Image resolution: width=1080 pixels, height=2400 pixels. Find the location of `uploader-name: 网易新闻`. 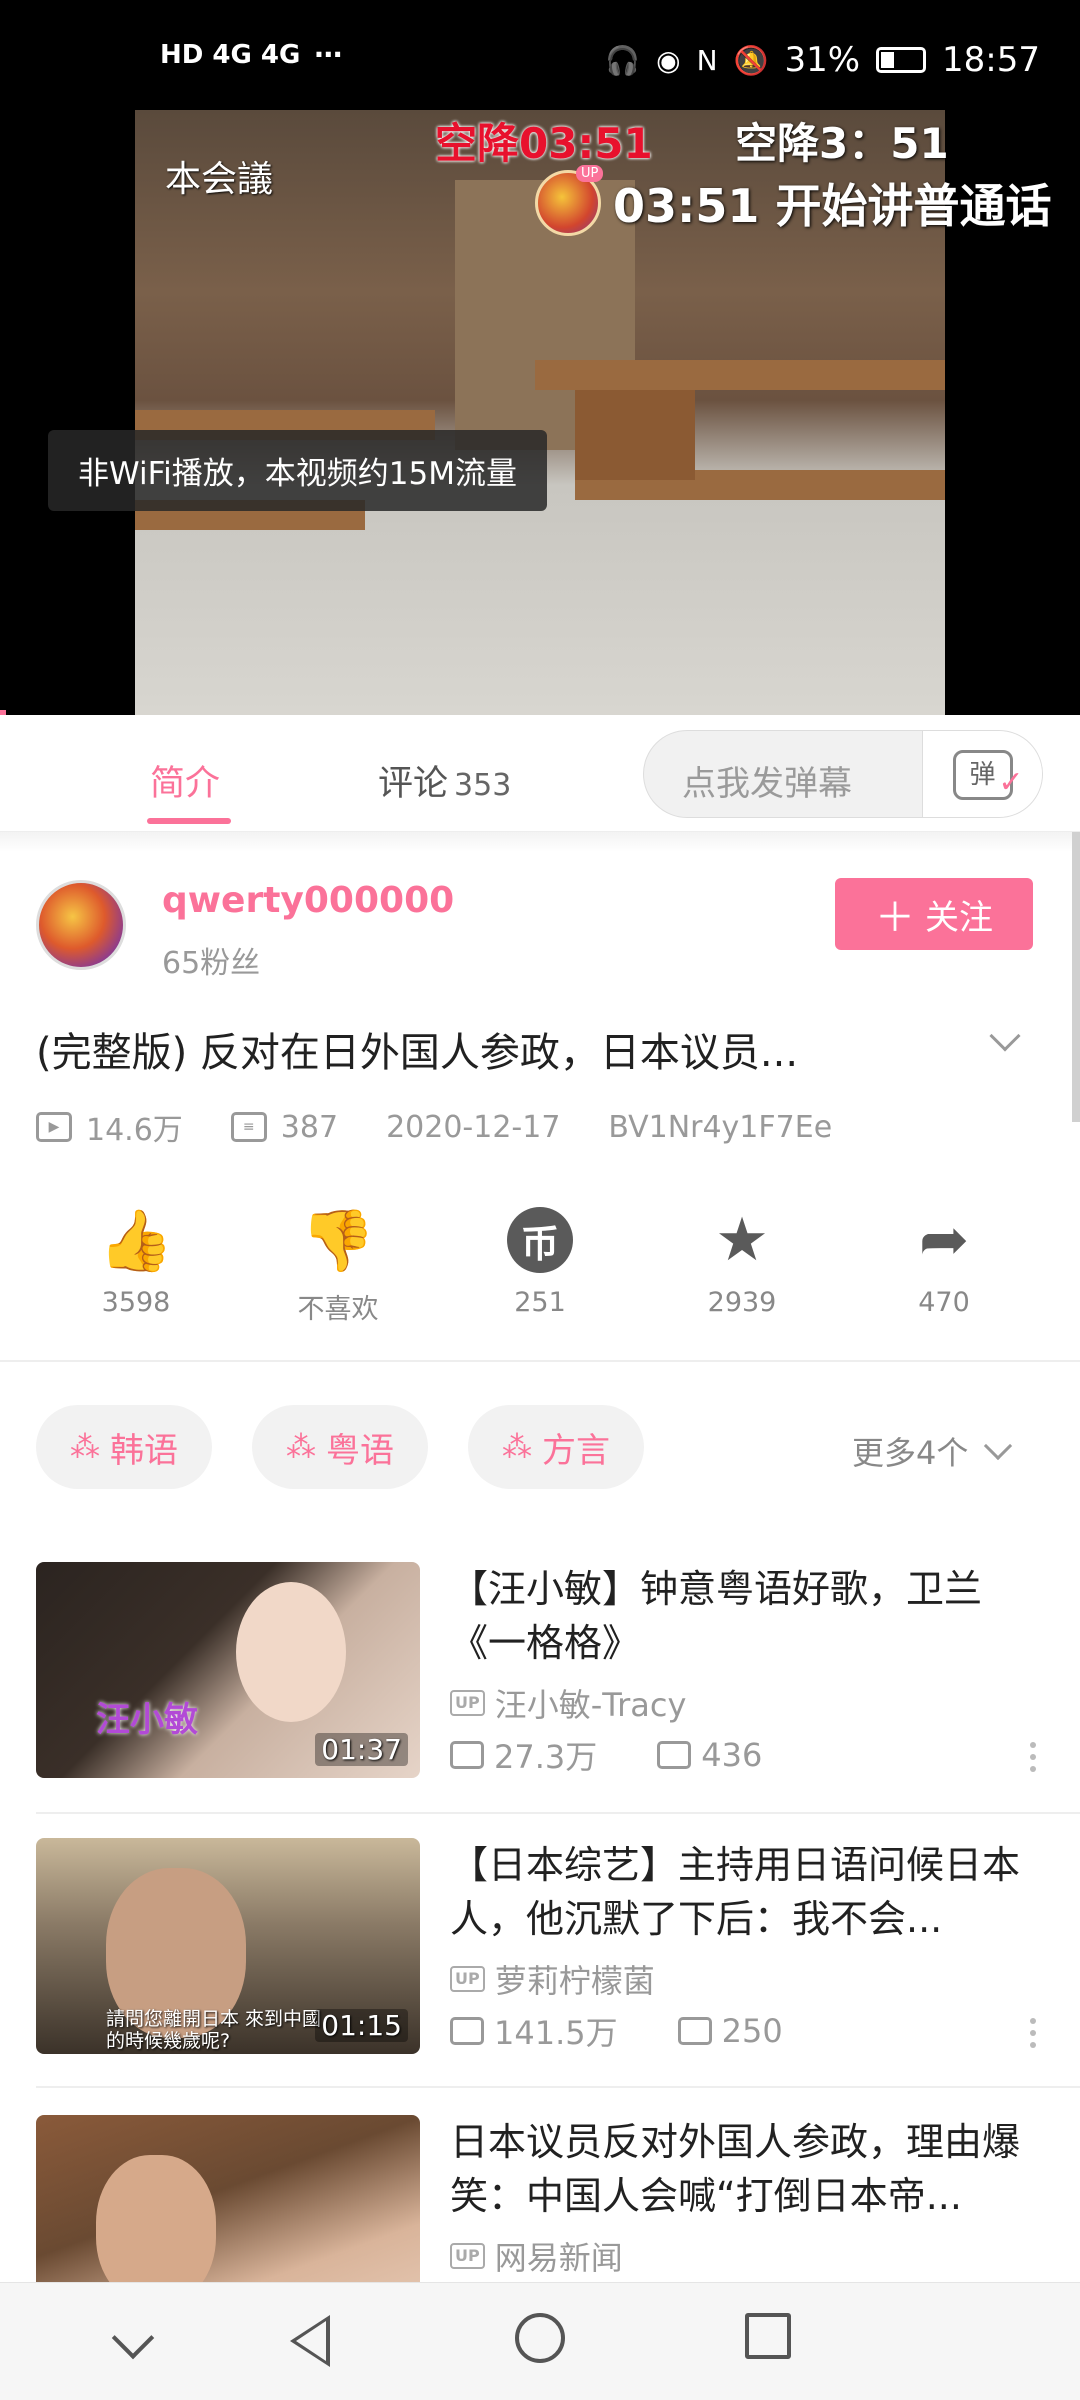

uploader-name: 网易新闻 is located at coordinates (558, 2258).